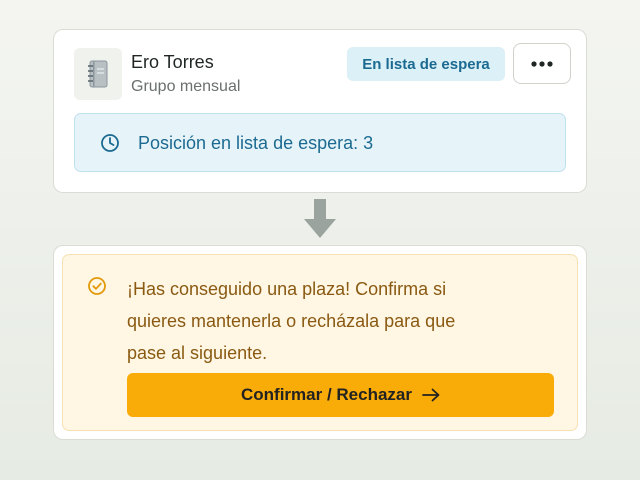  Describe the element at coordinates (426, 64) in the screenshot. I see `status-badge: En lista de espera` at that location.